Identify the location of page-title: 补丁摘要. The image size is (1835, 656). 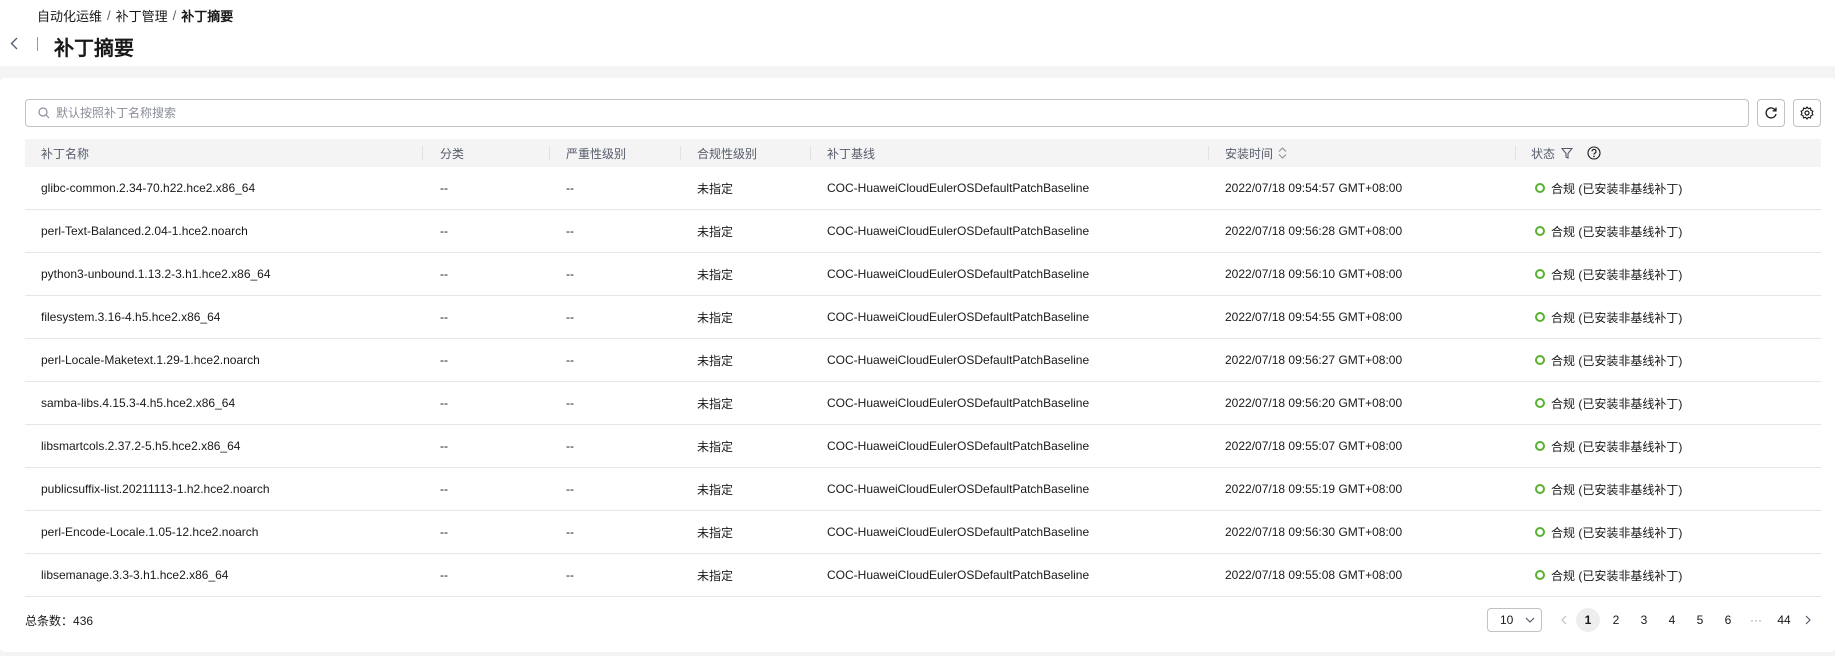
(94, 49).